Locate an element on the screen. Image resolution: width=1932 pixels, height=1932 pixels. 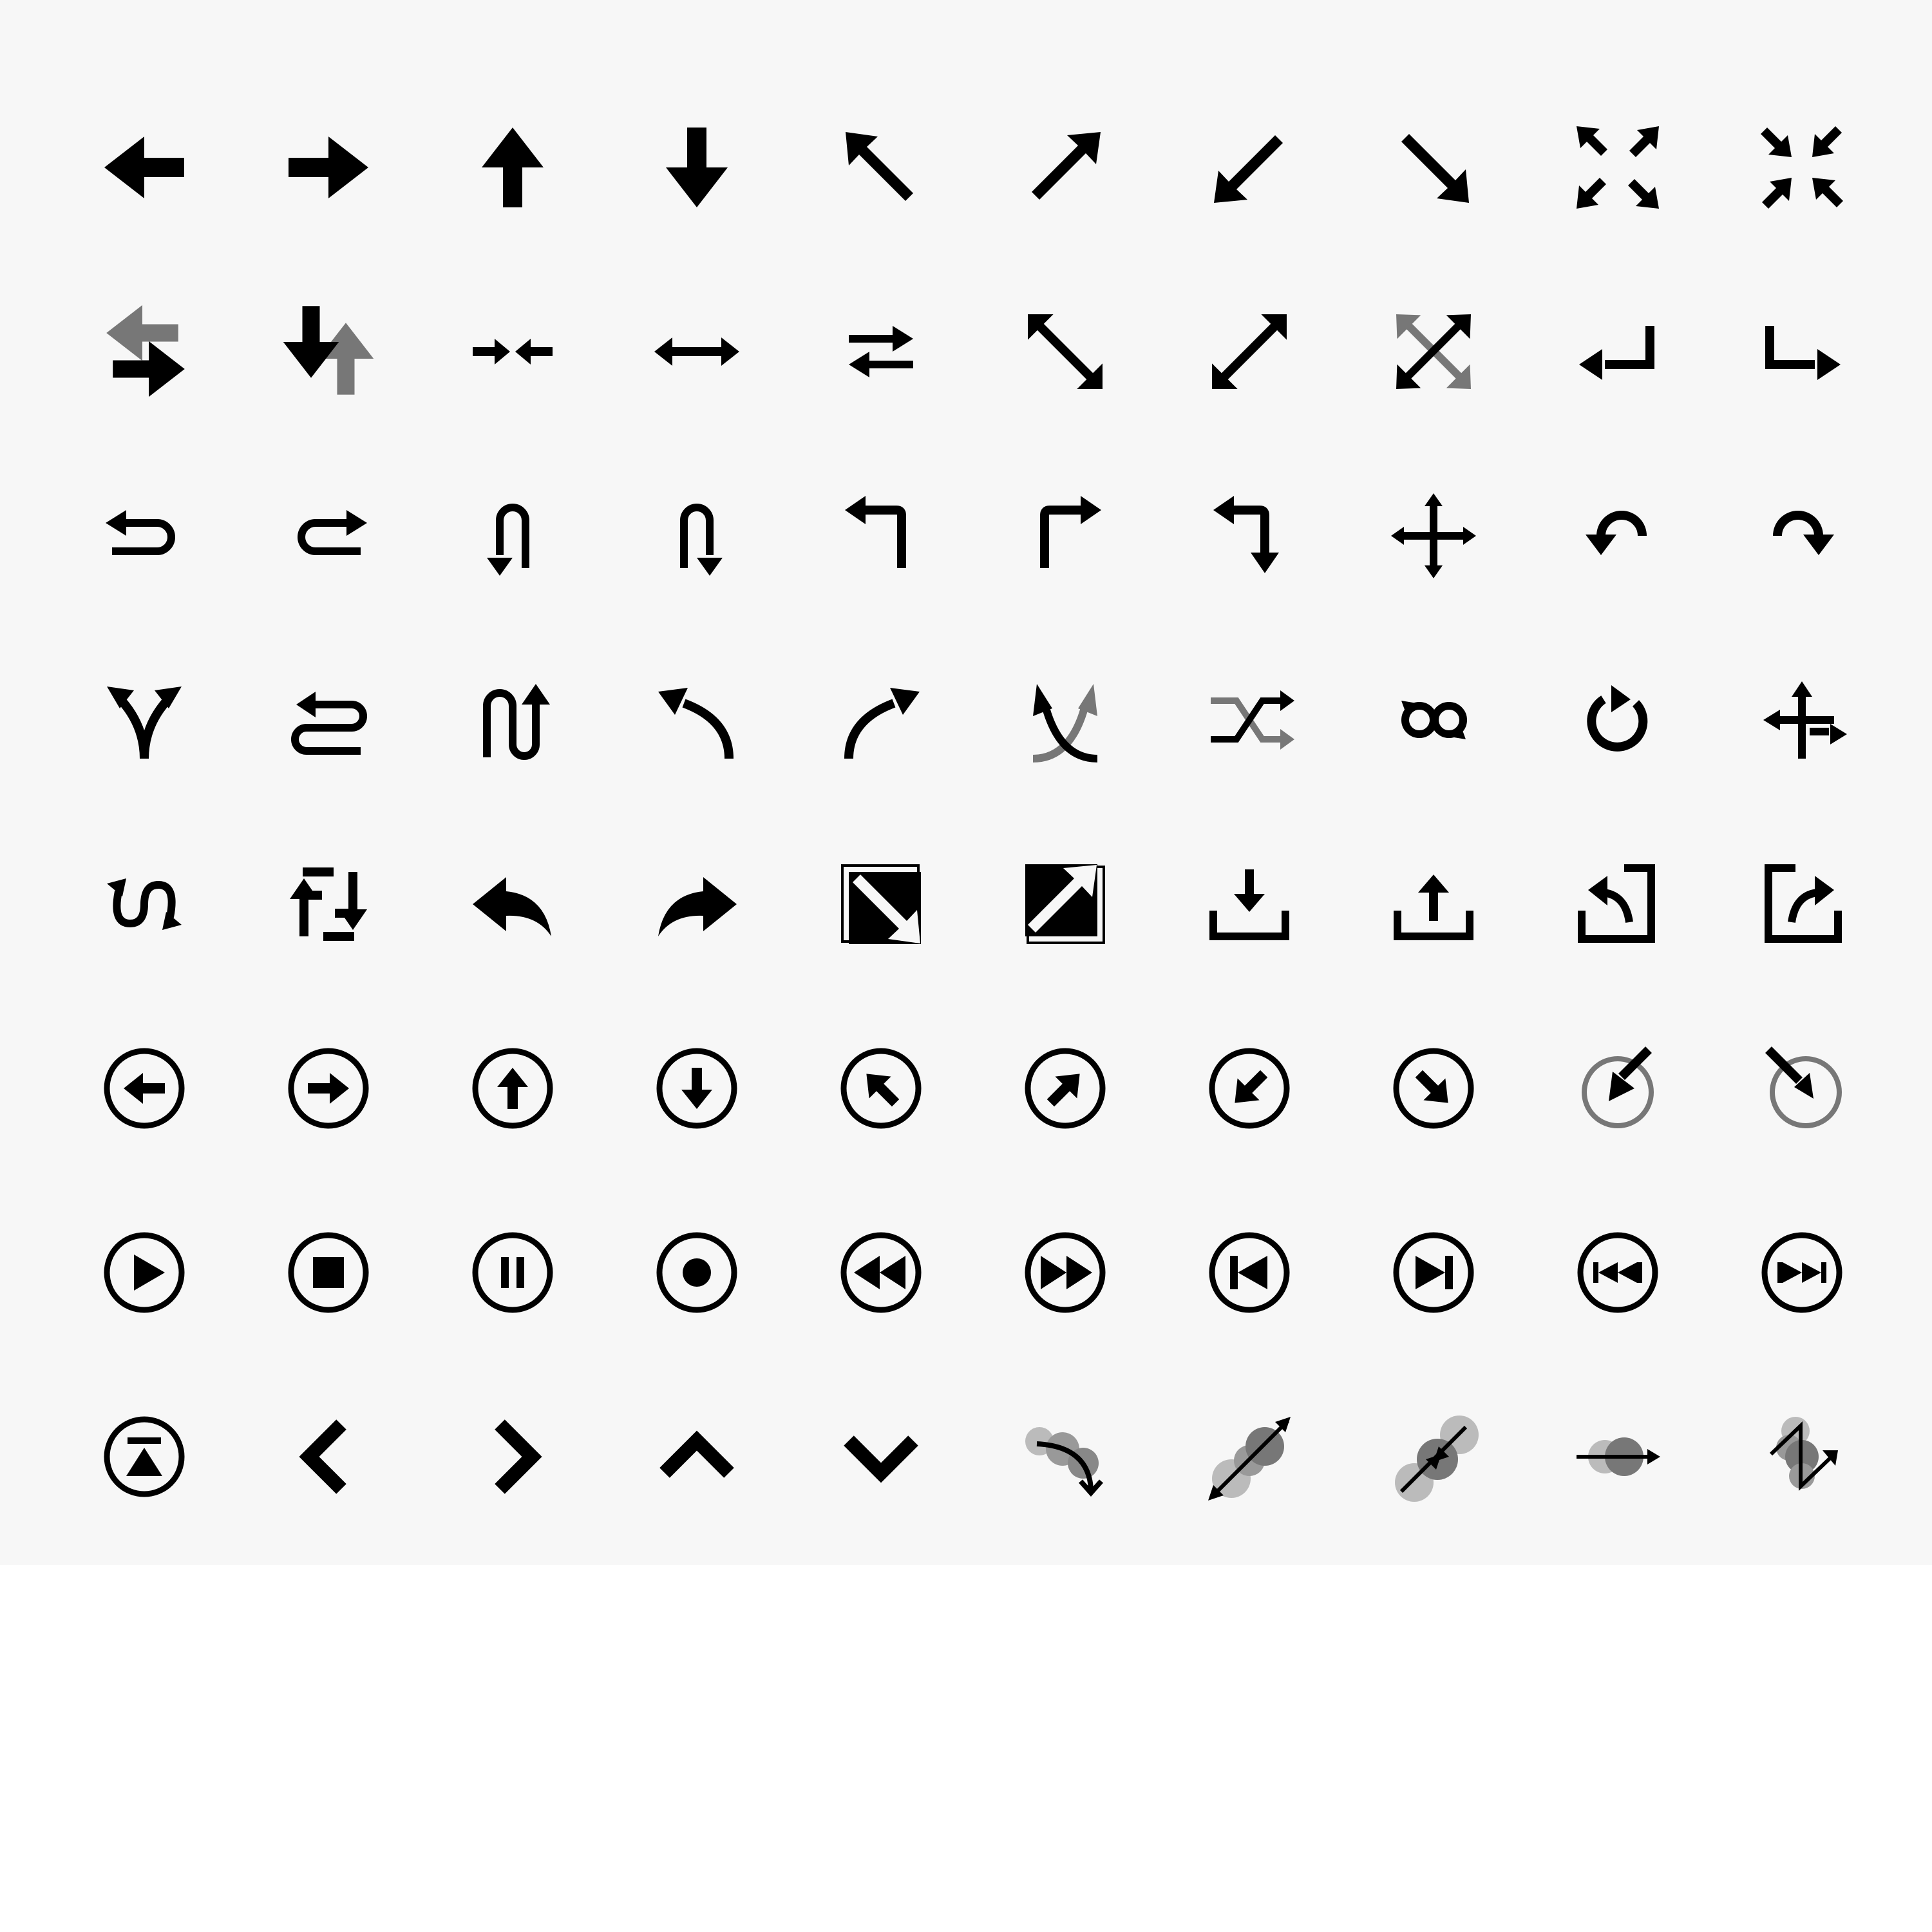
pause-icon is located at coordinates (512, 1272).